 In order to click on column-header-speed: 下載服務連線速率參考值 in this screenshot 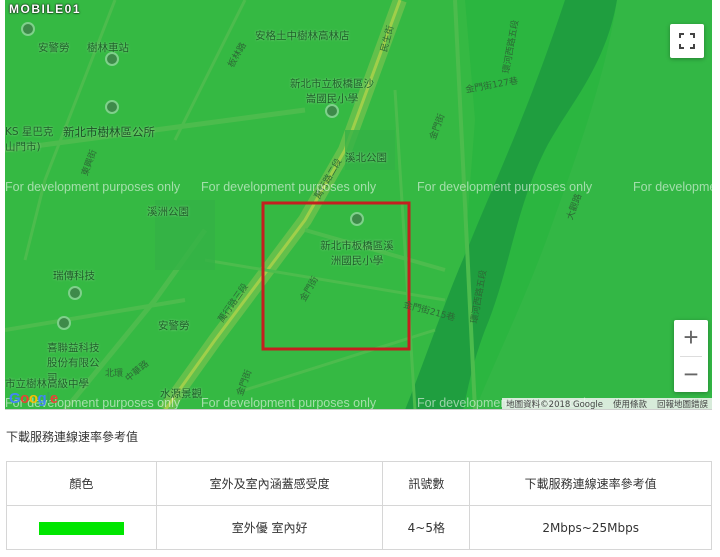, I will do `click(590, 483)`.